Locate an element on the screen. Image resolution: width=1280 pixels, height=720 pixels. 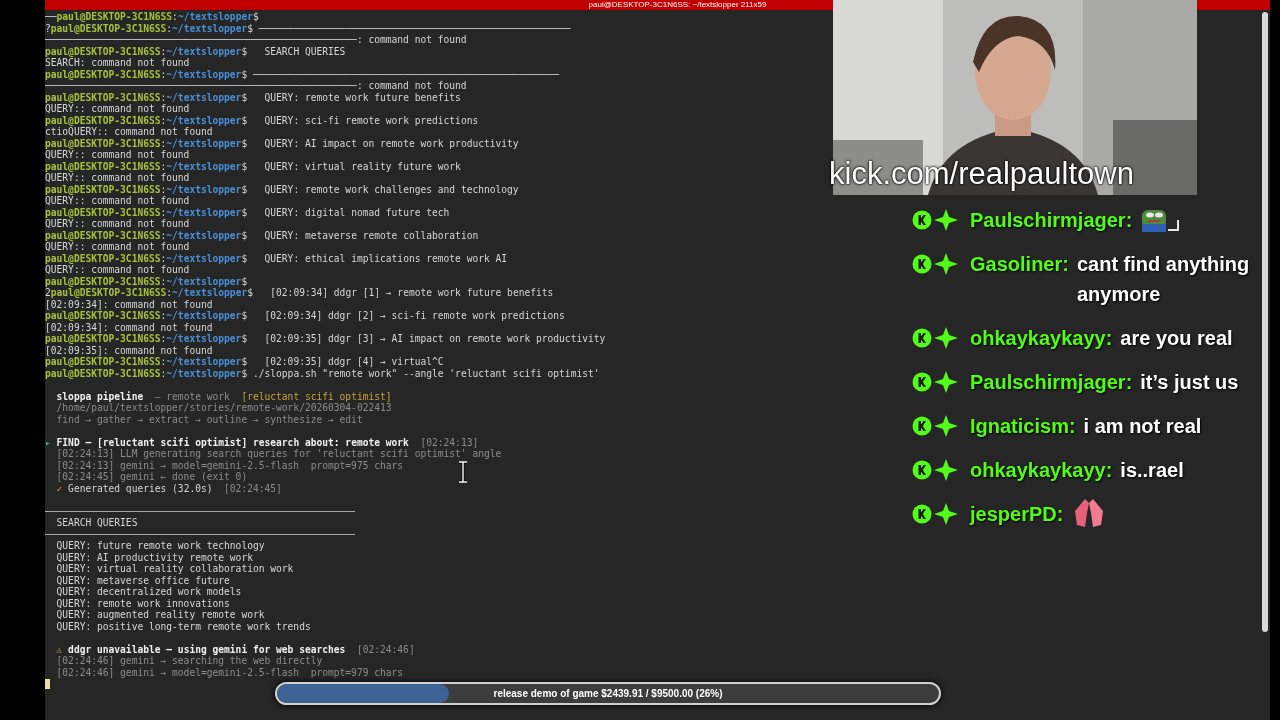
terminal-line: ?paul@DESKTOP-3C1N6SS:~/textslopper$ ────────────────────────────────────────────────────── is located at coordinates (308, 28).